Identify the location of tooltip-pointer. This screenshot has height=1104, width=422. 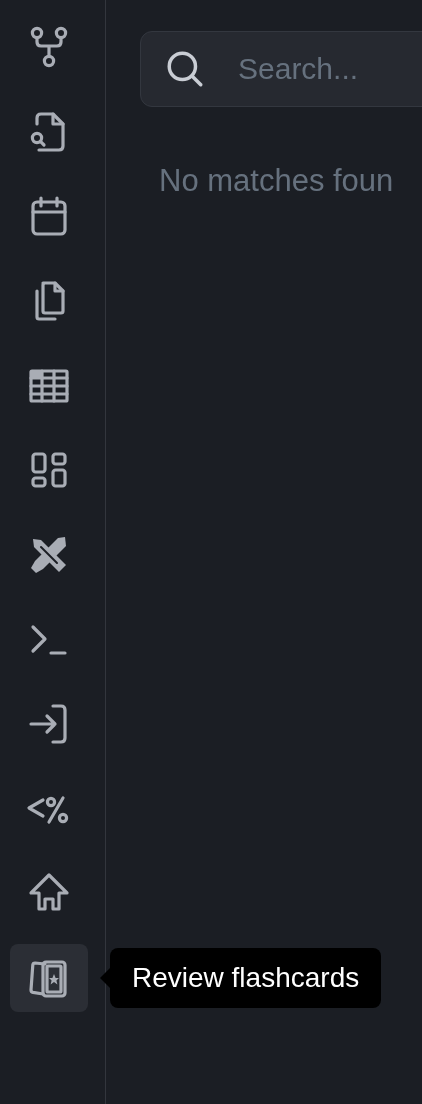
(105, 977).